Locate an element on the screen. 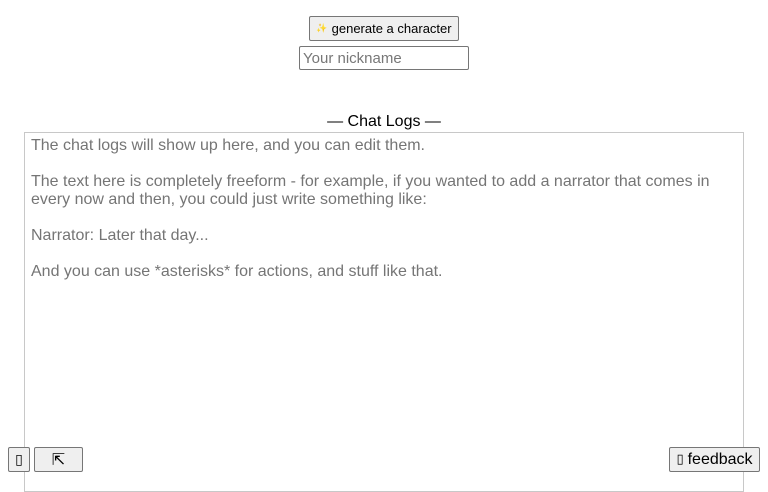 Image resolution: width=768 pixels, height=492 pixels. sparkle-icon: ✨ is located at coordinates (322, 28).